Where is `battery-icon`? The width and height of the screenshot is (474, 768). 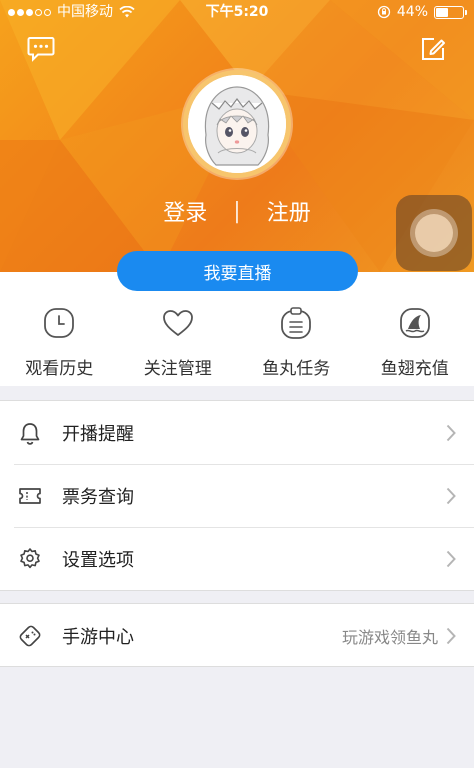
battery-icon is located at coordinates (450, 12).